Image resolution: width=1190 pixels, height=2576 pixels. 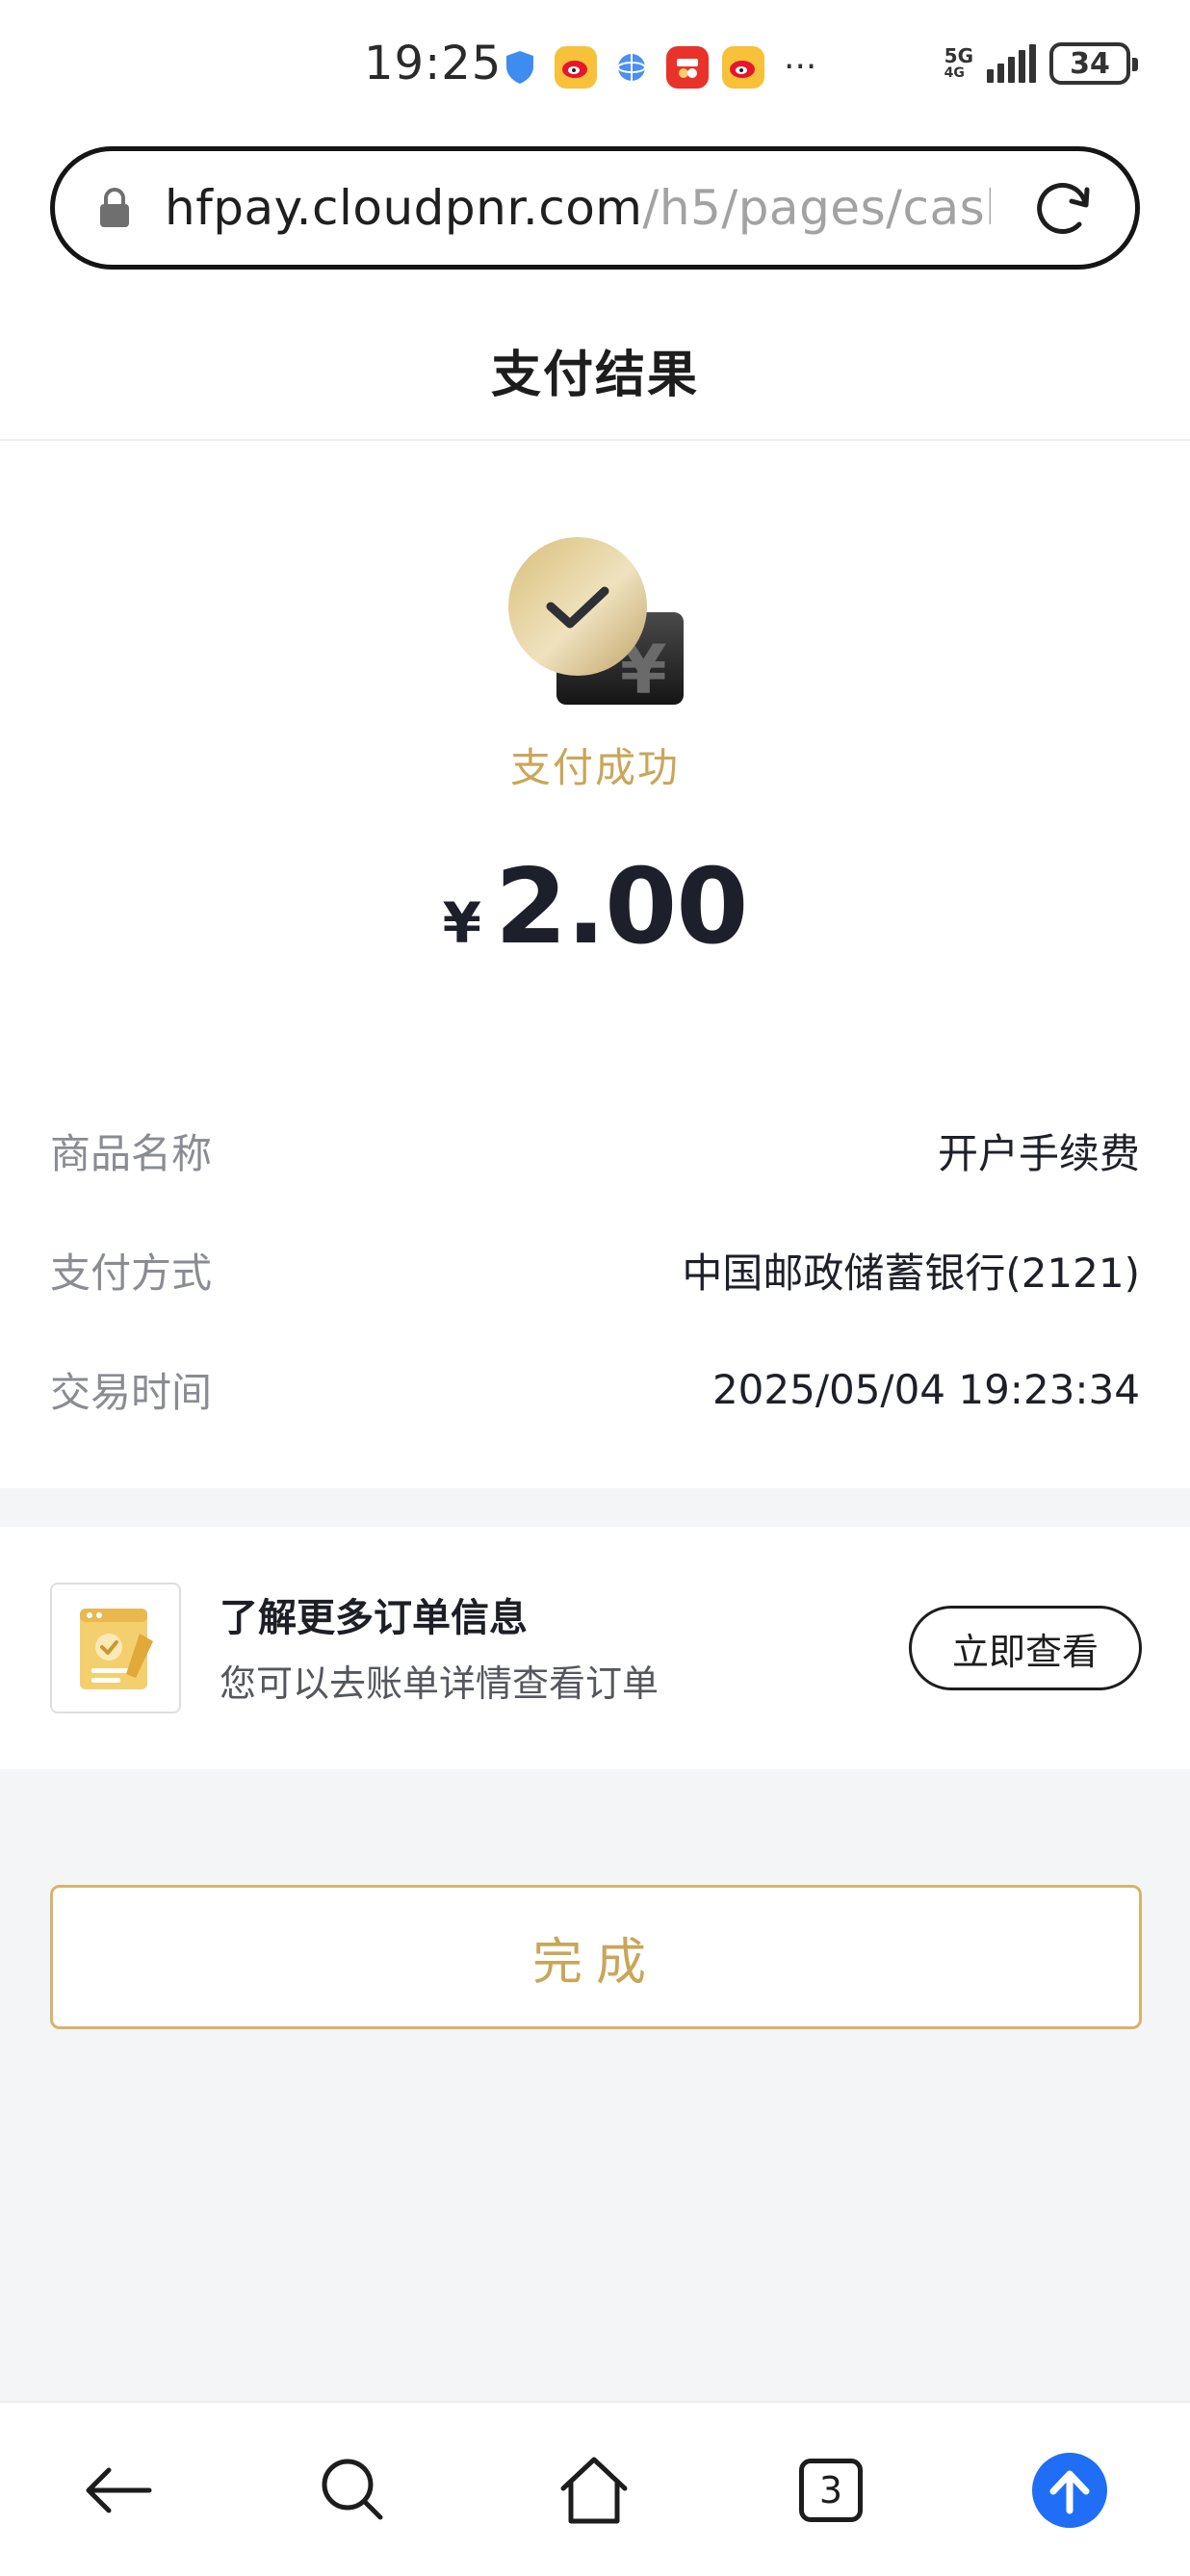 I want to click on network-sub-label: 4G, so click(x=955, y=73).